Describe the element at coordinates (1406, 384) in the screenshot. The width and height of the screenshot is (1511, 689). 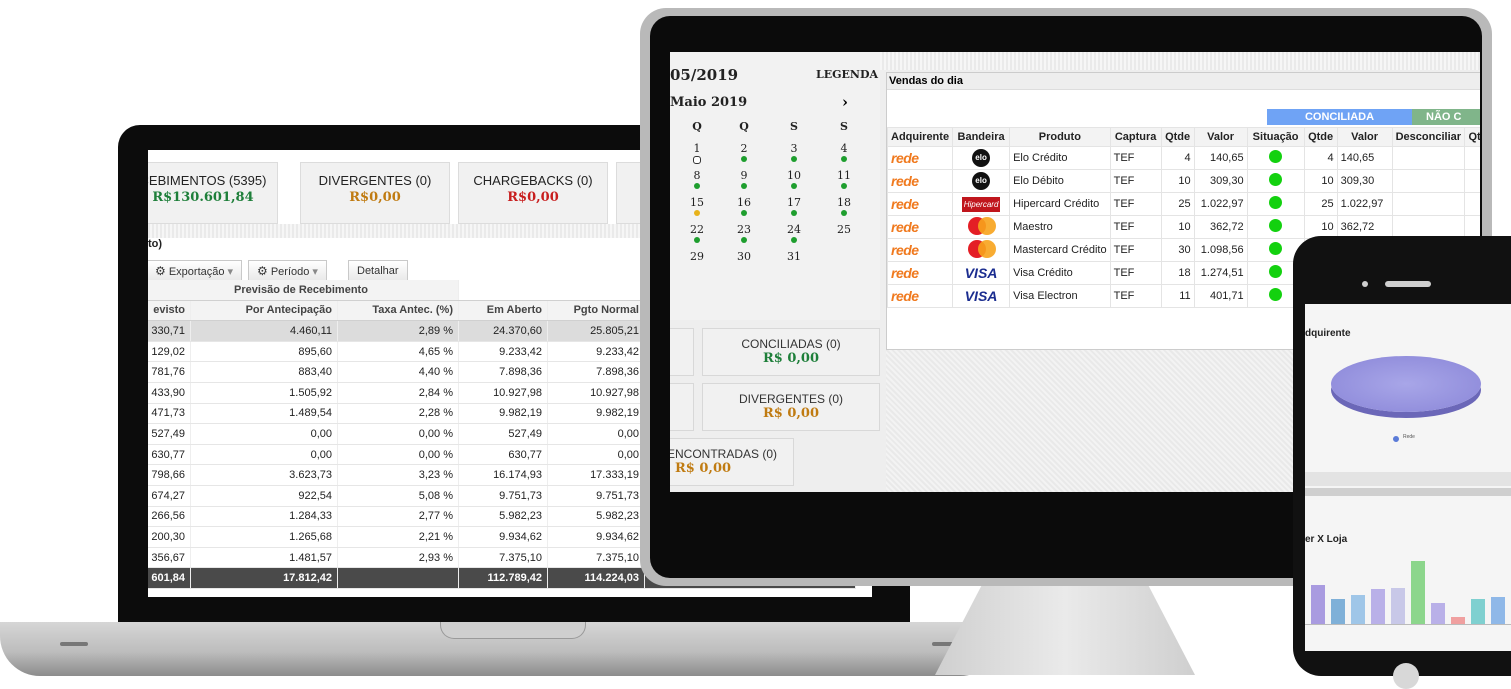
I see `pie-chart` at that location.